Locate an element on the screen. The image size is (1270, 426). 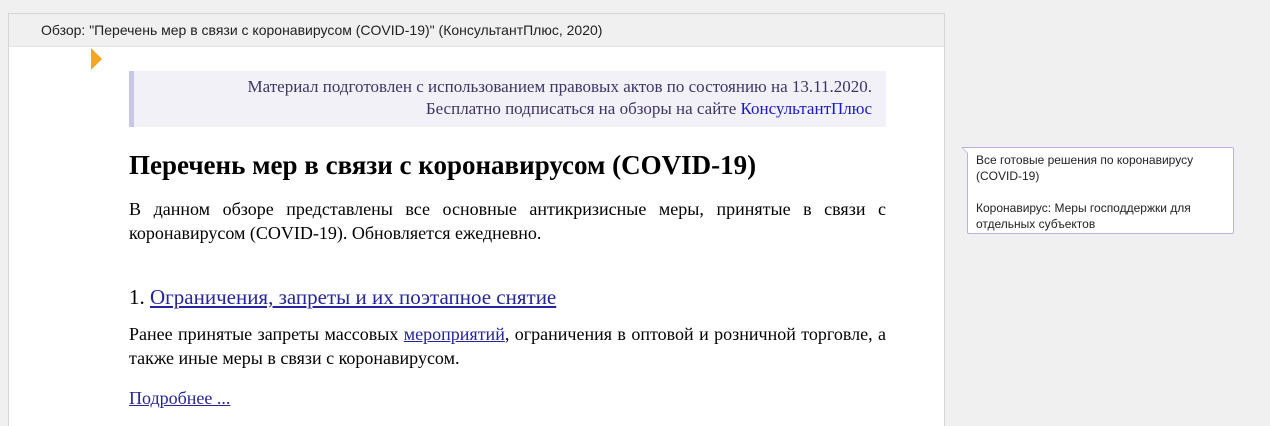
bookmark-marker-icon is located at coordinates (96, 59).